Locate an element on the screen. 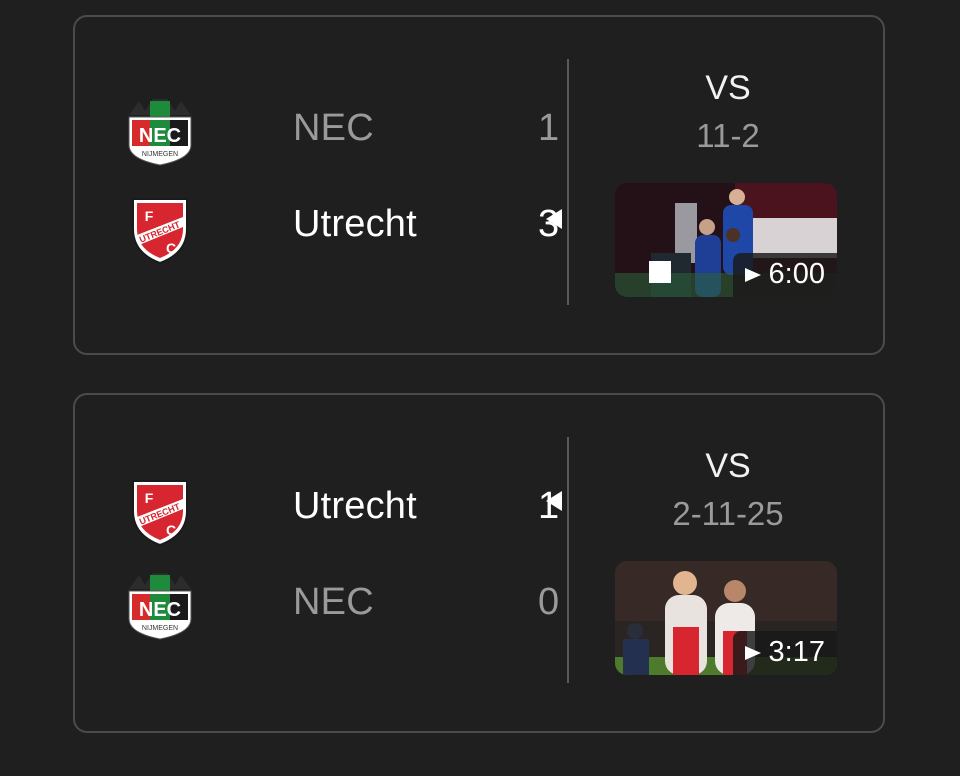  video-duration-badge: 3:17 is located at coordinates (784, 653).